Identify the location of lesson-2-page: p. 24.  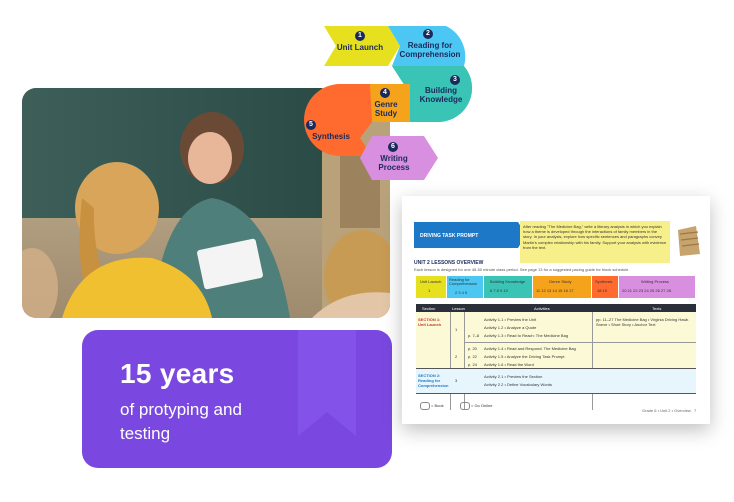
(472, 364).